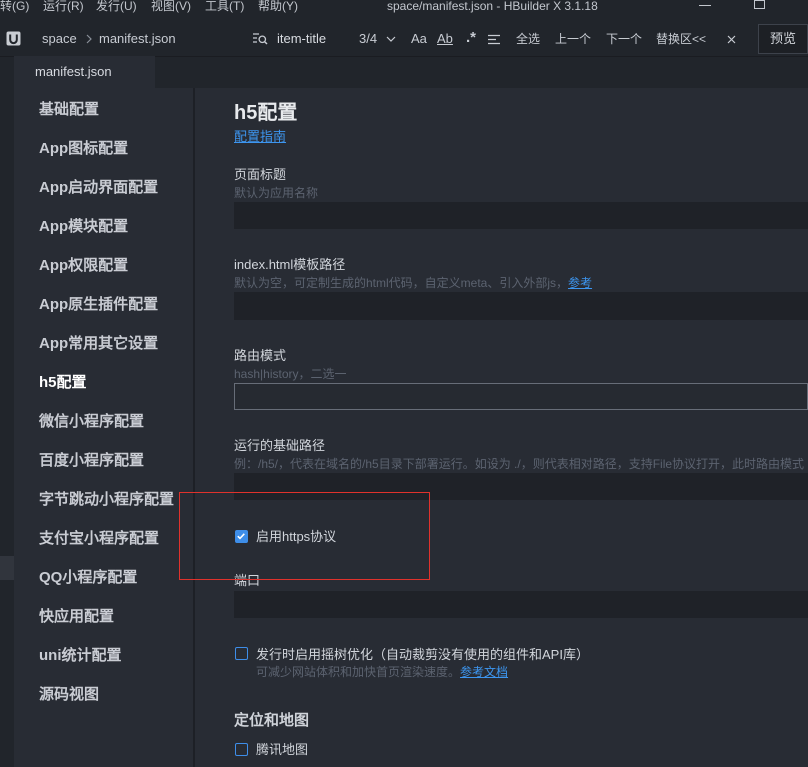 The image size is (808, 767). I want to click on sidebar-item-weixin-mp: 微信小程序配置, so click(103, 421).